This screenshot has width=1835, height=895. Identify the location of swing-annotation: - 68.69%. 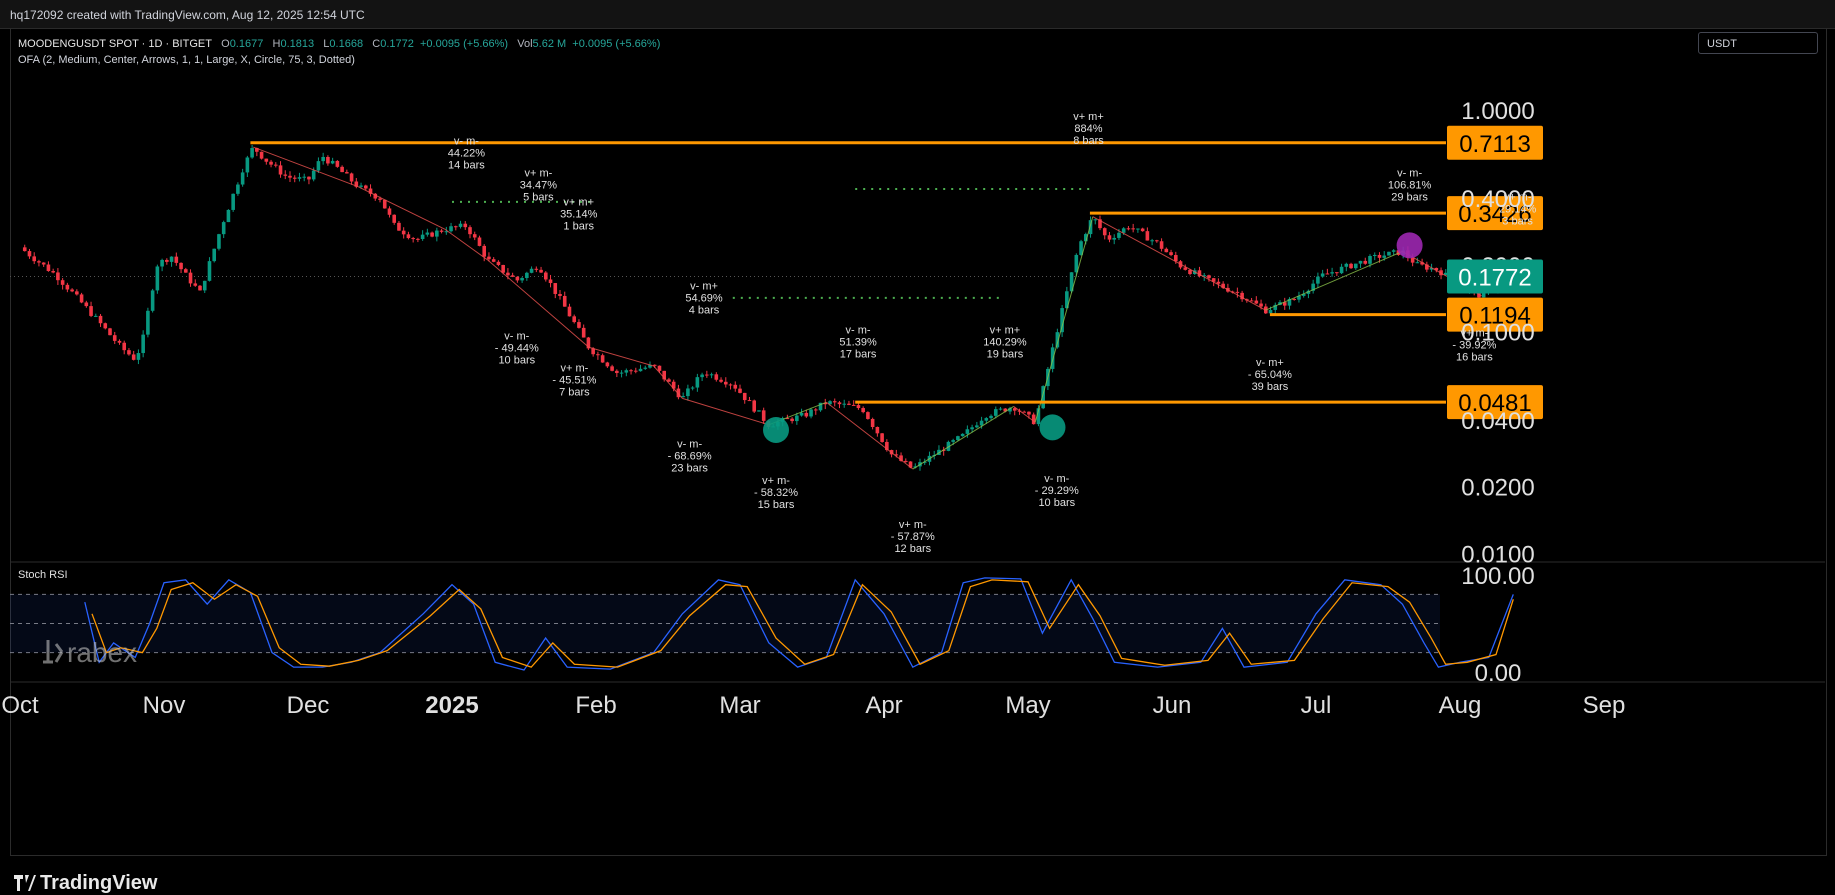
(690, 457).